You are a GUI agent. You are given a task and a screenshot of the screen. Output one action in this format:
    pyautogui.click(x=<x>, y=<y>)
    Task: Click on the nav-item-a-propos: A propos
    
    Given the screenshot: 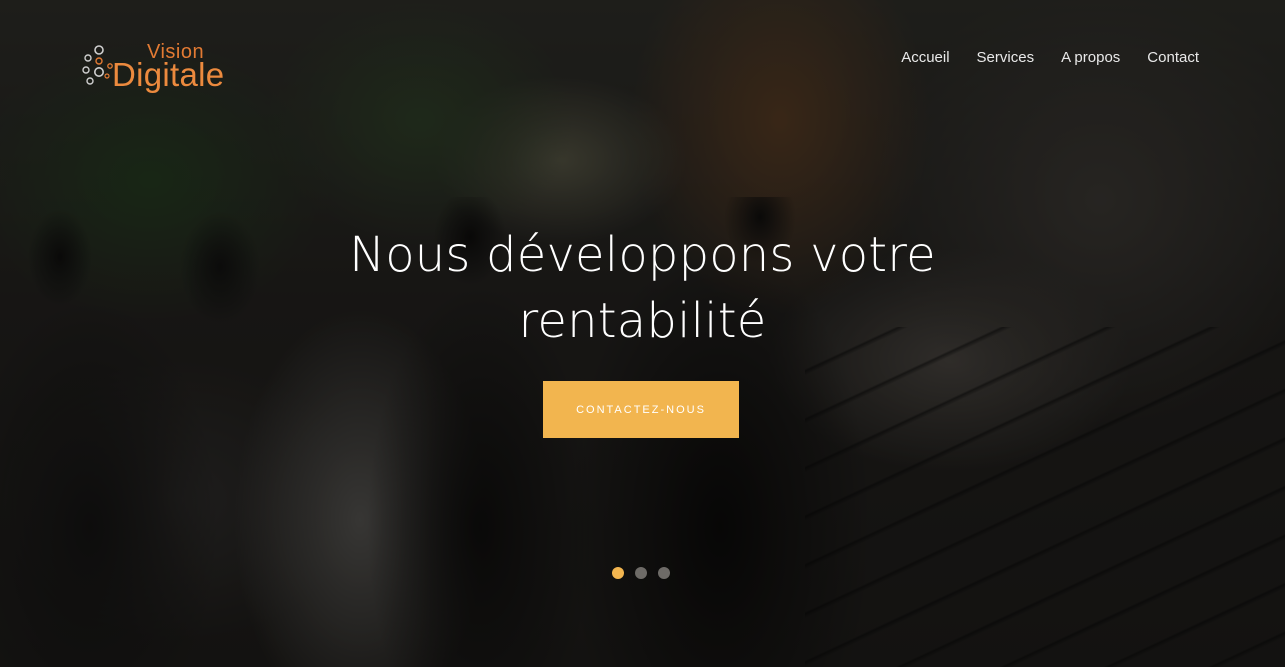 What is the action you would take?
    pyautogui.click(x=1090, y=57)
    